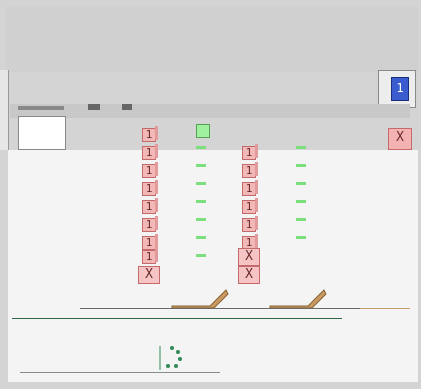 This screenshot has height=389, width=421. What do you see at coordinates (4, 110) in the screenshot?
I see `left-rail` at bounding box center [4, 110].